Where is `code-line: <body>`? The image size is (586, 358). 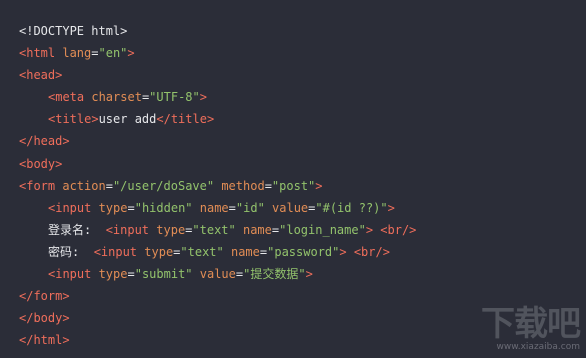 code-line: <body> is located at coordinates (217, 164).